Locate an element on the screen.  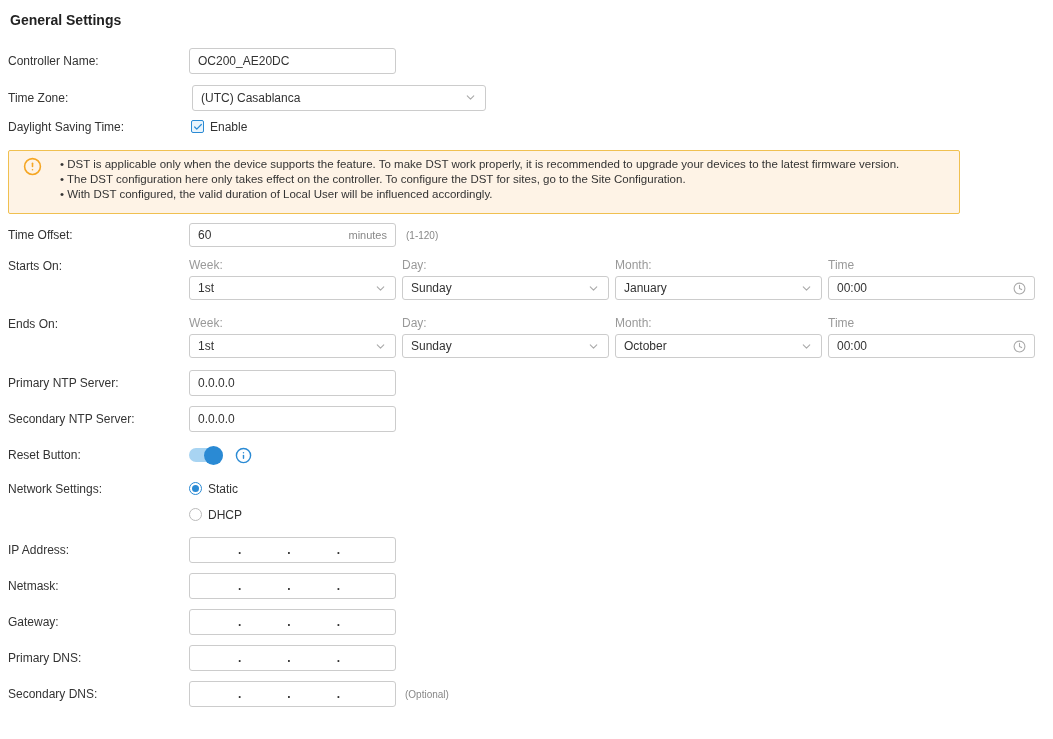
checkbox is located at coordinates (197, 126).